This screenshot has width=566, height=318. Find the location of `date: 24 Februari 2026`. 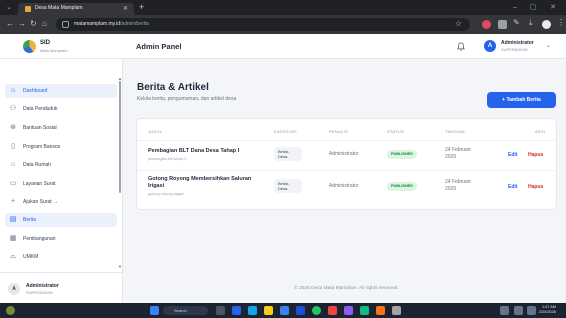

date: 24 Februari 2026 is located at coordinates (458, 153).